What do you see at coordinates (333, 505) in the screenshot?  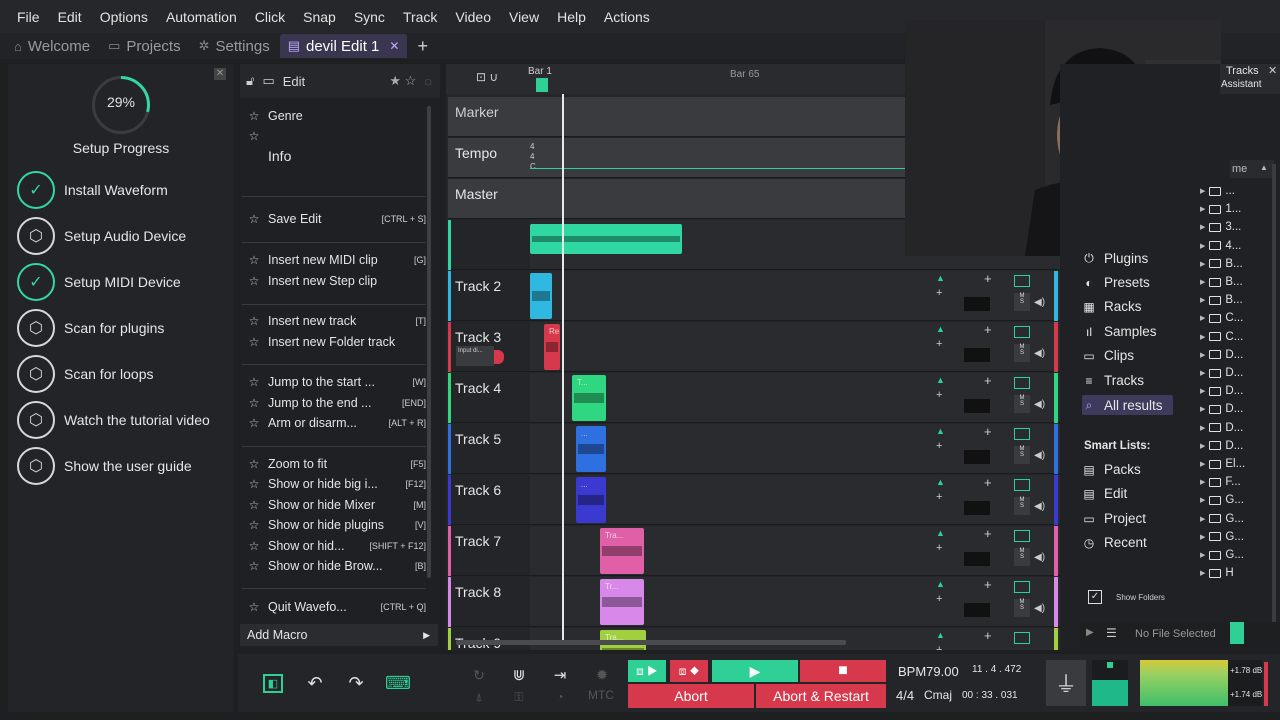 I see `command-item: ☆ Show or hide Mixer [M]` at bounding box center [333, 505].